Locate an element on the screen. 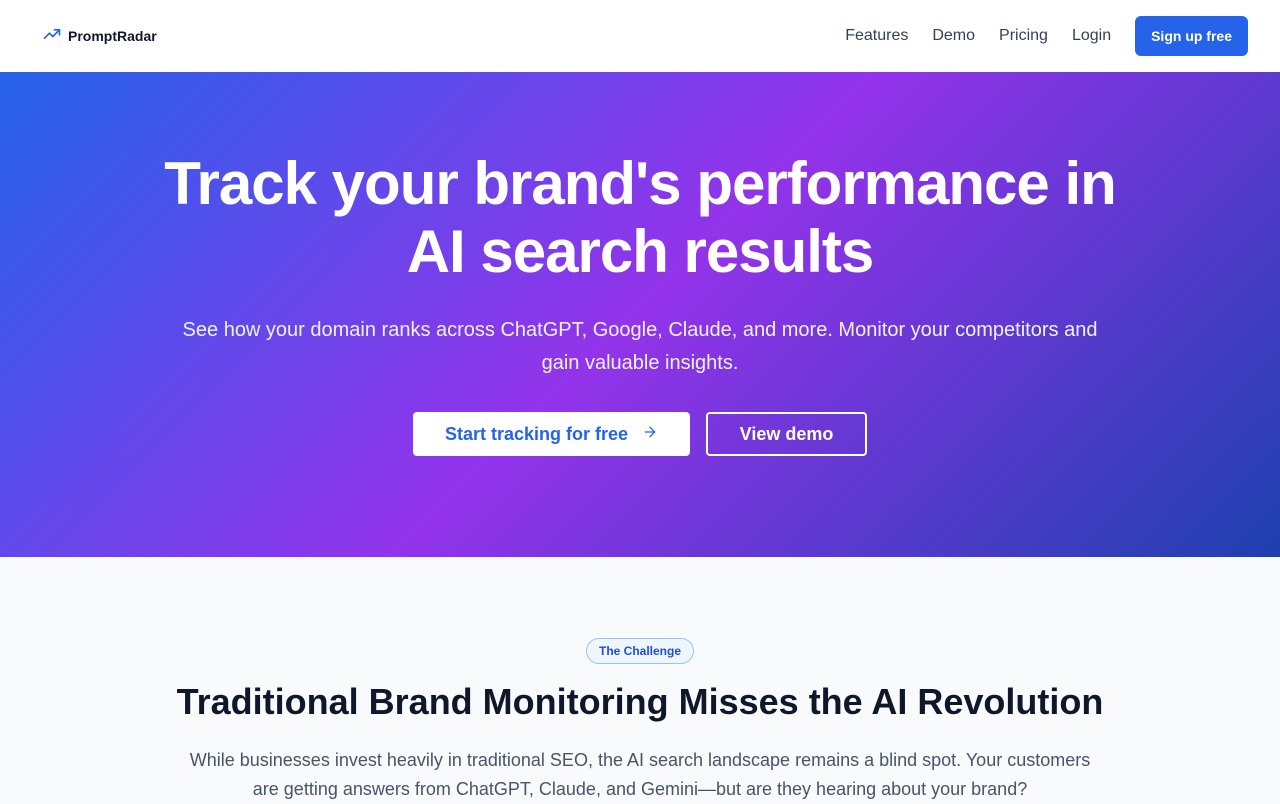  start-tracking-button: Start tracking for free is located at coordinates (551, 434).